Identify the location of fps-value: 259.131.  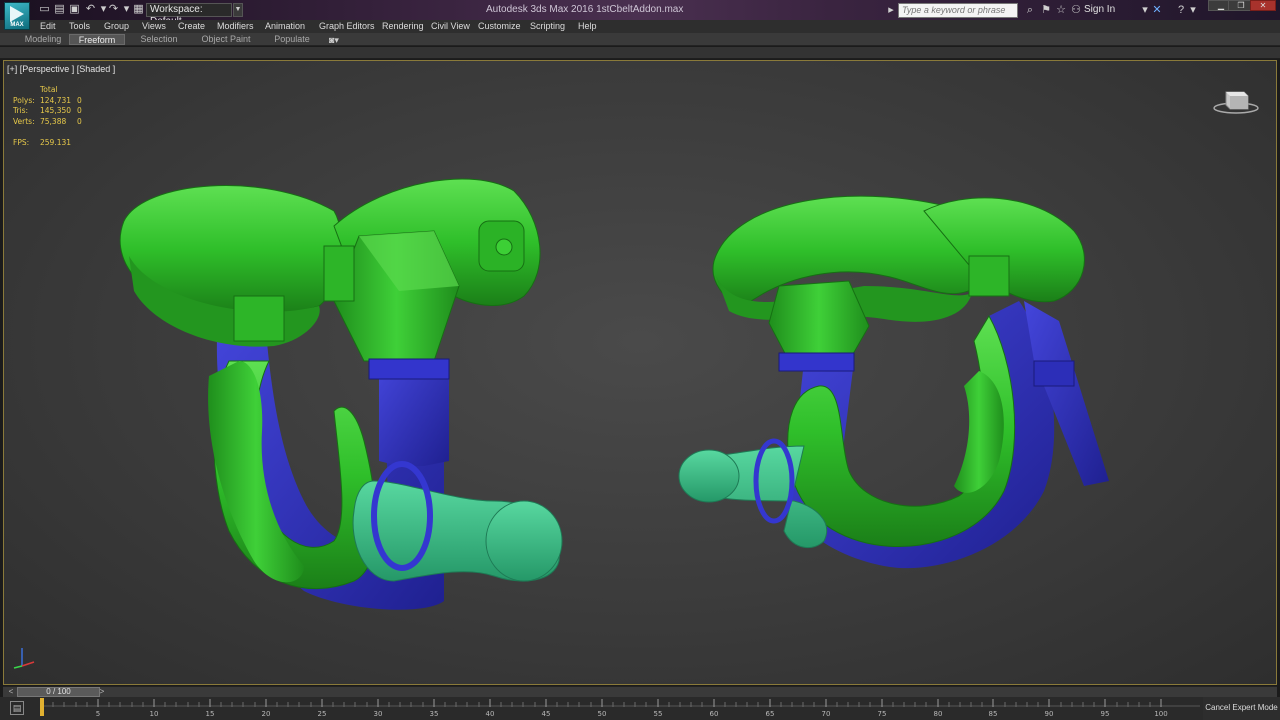
(56, 142).